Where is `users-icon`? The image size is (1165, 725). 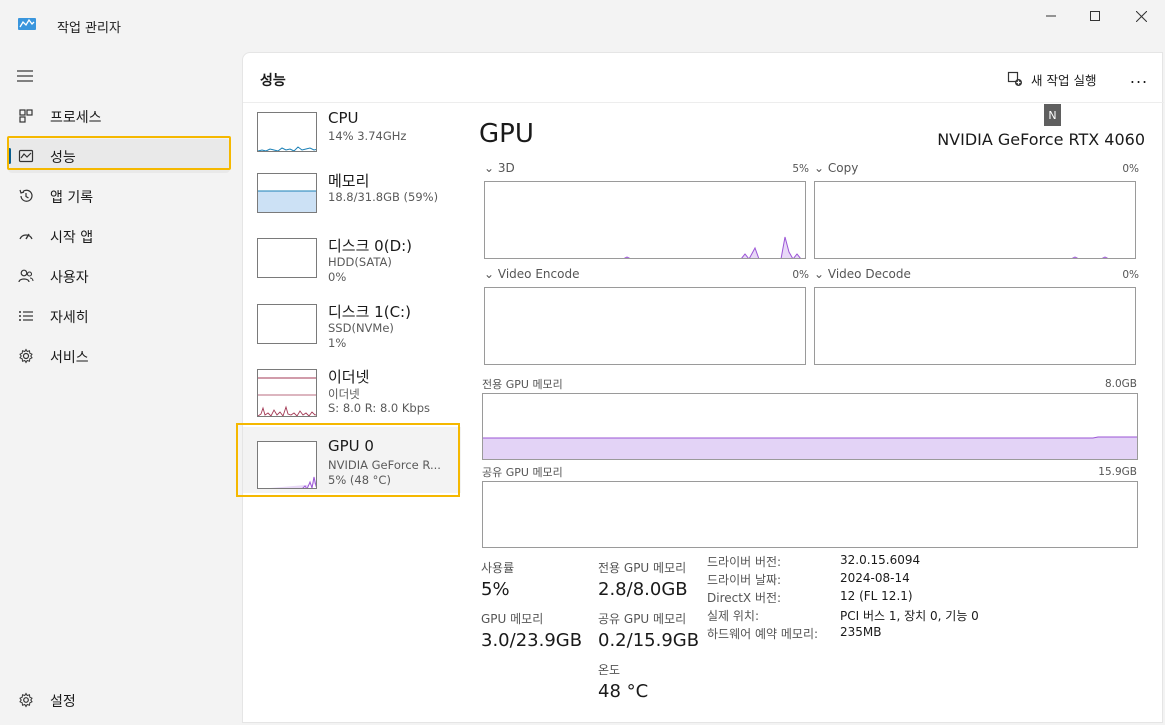
users-icon is located at coordinates (26, 276).